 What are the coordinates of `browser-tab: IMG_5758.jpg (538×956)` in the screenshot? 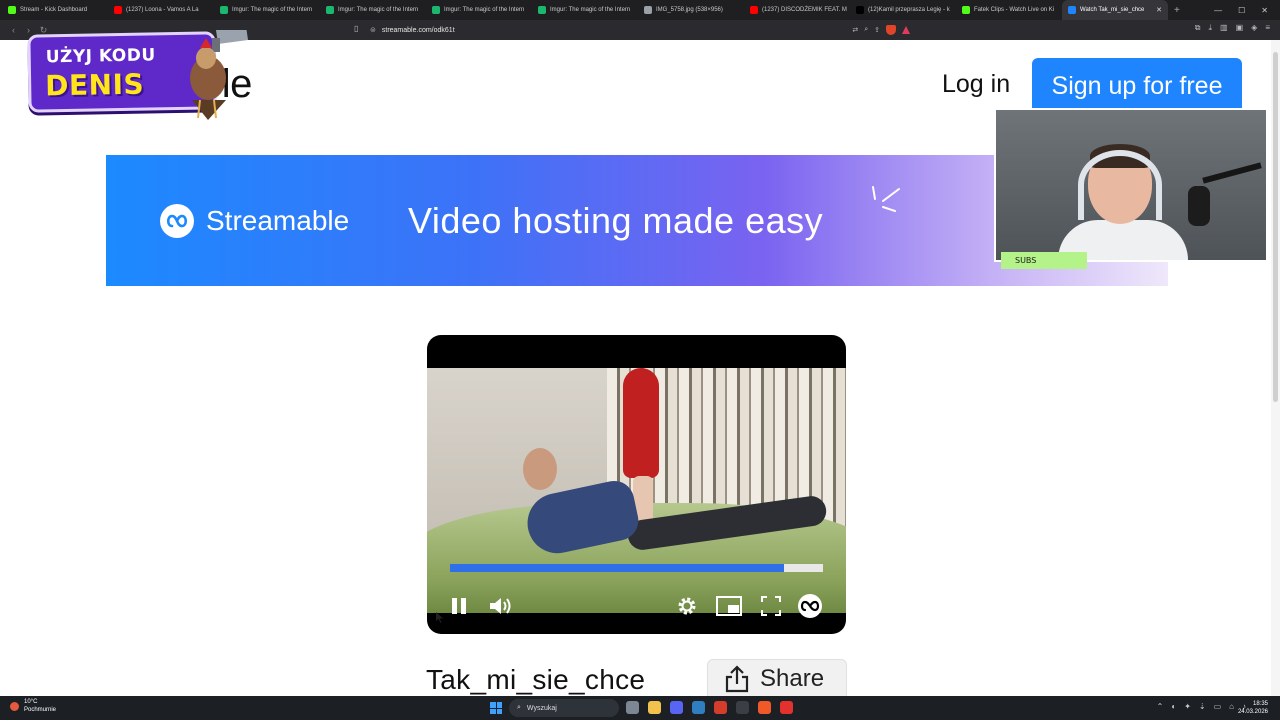 It's located at (691, 10).